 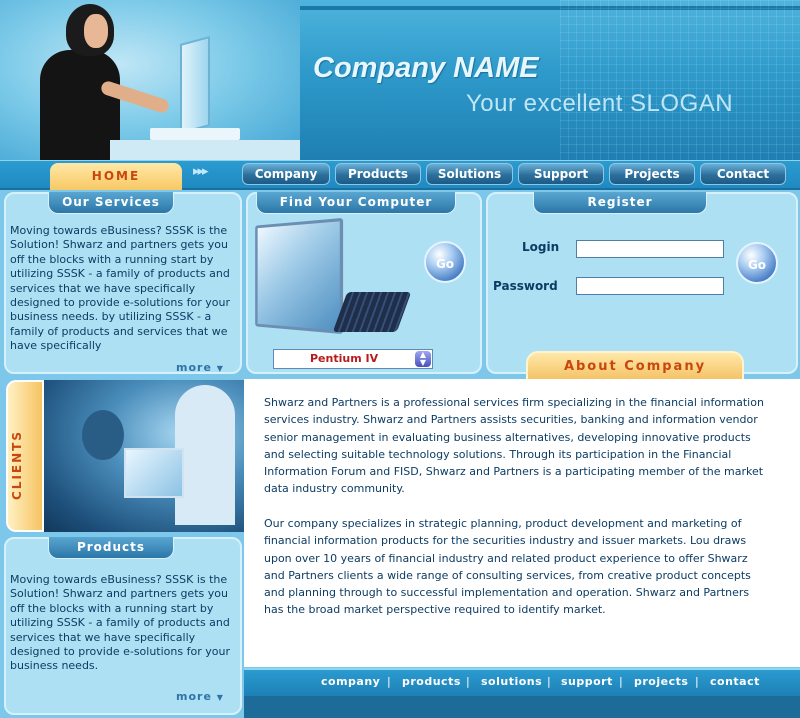 I want to click on login-label: Login, so click(x=541, y=247).